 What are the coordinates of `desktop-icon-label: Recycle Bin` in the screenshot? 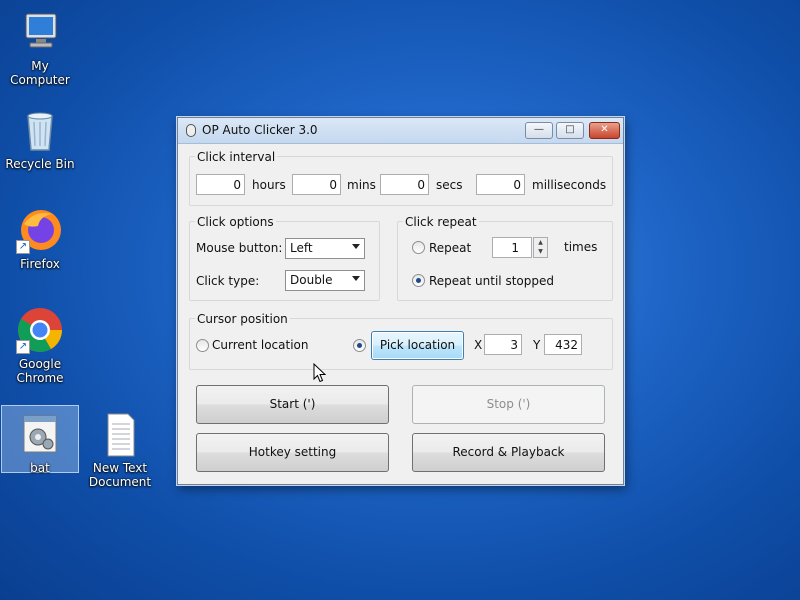 It's located at (40, 164).